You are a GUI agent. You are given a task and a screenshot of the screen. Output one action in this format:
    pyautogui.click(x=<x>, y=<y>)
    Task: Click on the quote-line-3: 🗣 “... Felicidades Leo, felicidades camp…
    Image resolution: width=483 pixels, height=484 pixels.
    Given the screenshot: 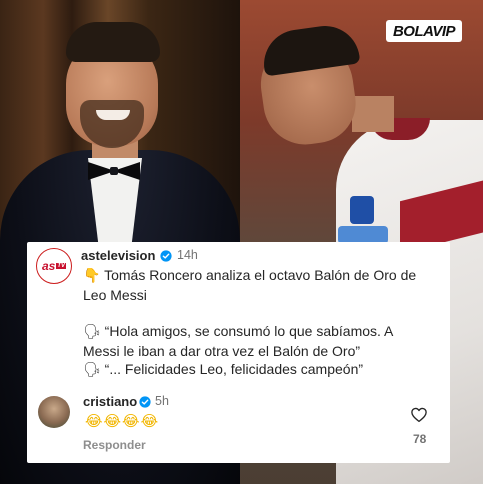 What is the action you would take?
    pyautogui.click(x=263, y=370)
    